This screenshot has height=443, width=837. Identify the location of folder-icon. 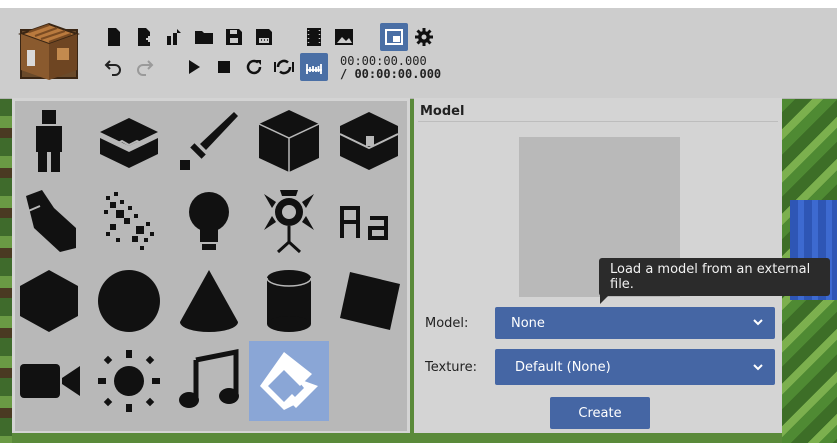
(204, 37).